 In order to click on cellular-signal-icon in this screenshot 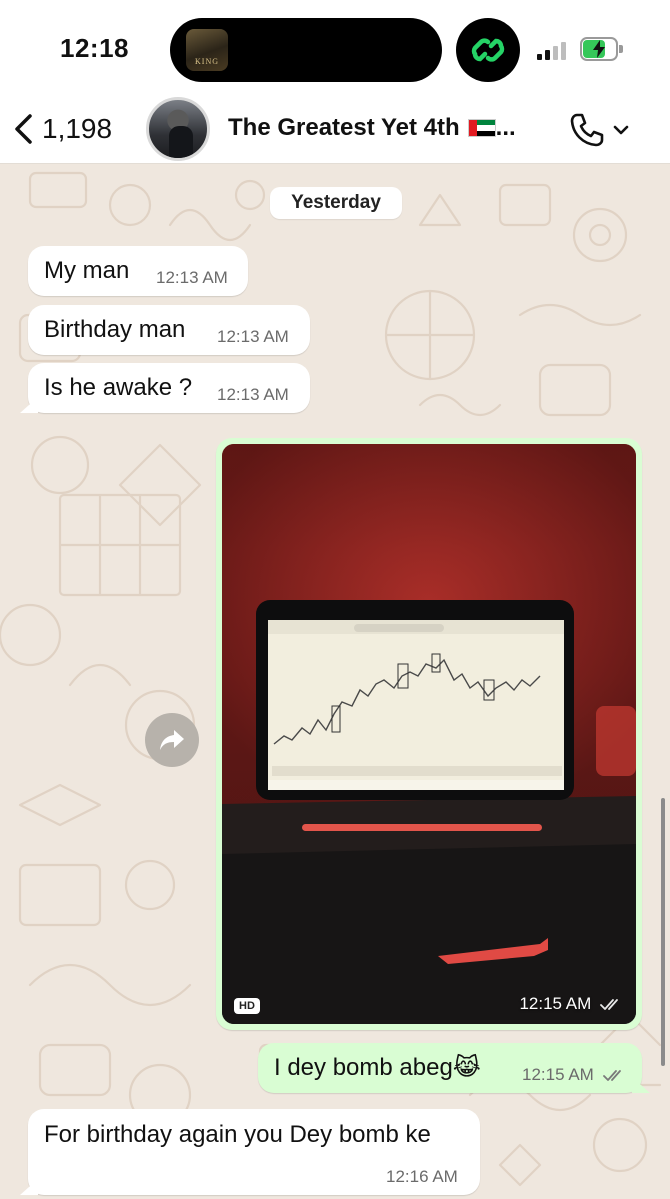, I will do `click(555, 50)`.